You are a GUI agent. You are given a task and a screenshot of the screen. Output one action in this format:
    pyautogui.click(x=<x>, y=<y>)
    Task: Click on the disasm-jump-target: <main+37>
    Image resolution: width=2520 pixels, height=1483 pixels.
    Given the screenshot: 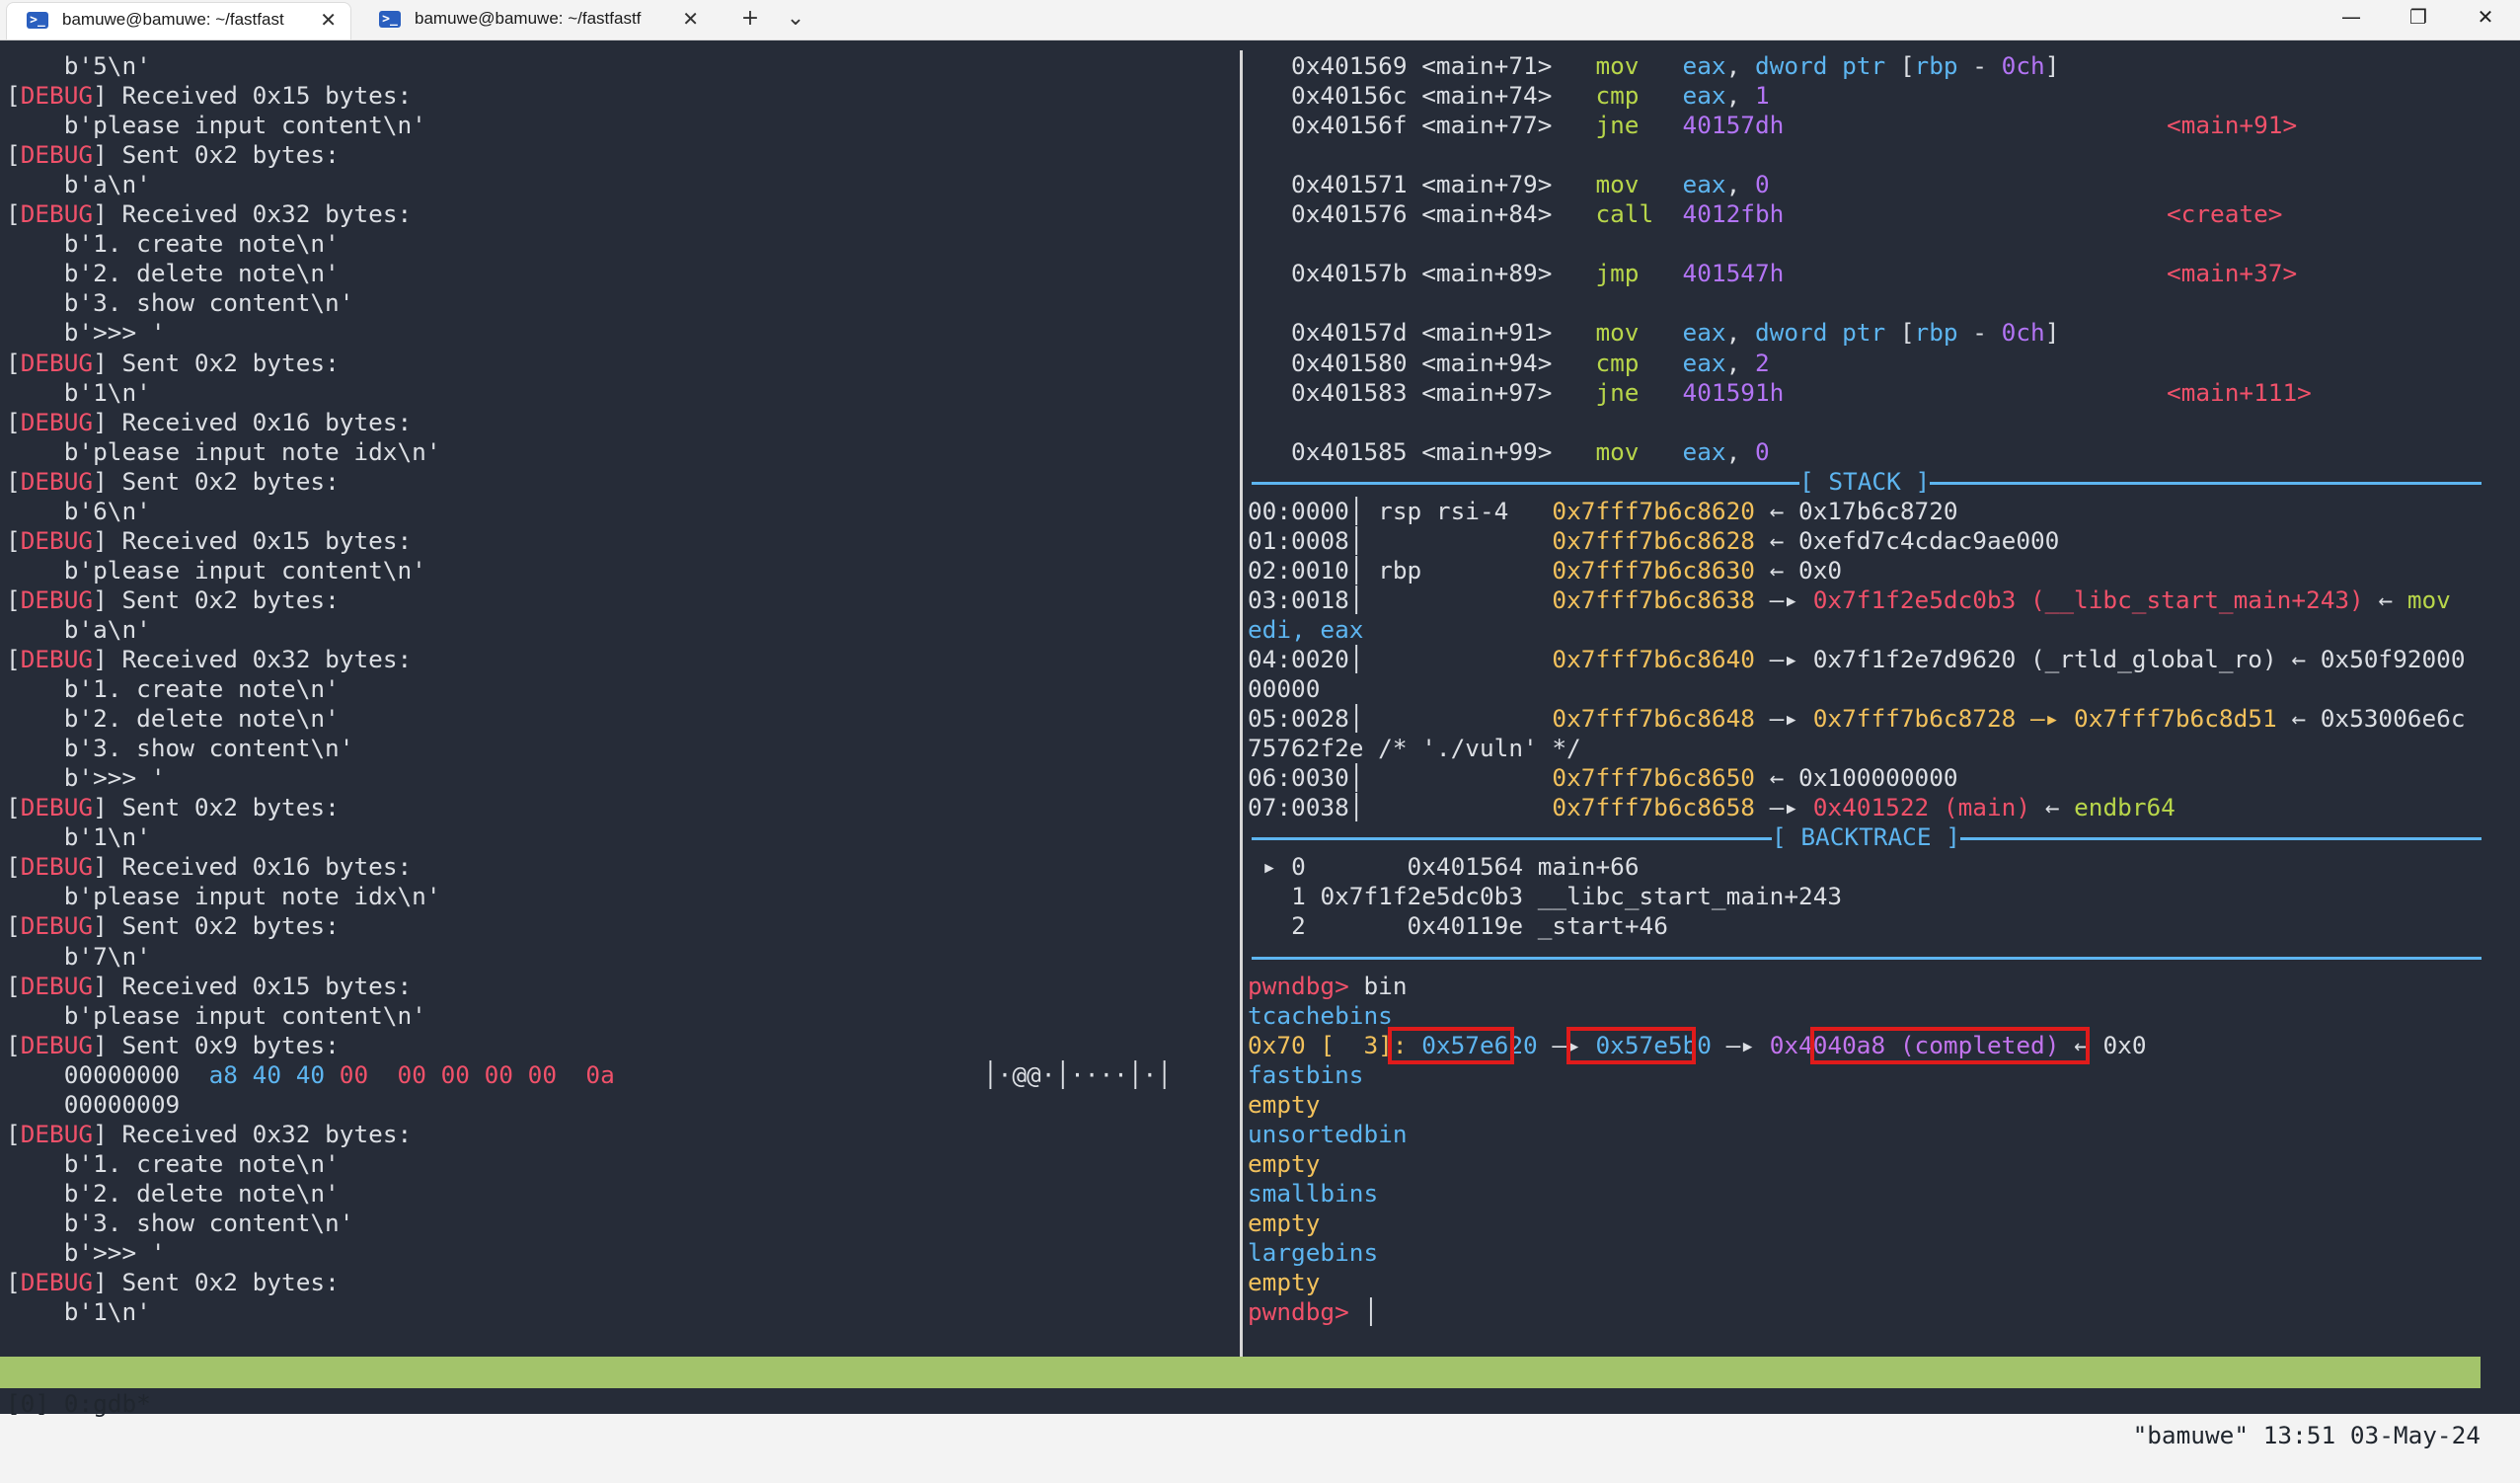 What is the action you would take?
    pyautogui.click(x=2232, y=274)
    